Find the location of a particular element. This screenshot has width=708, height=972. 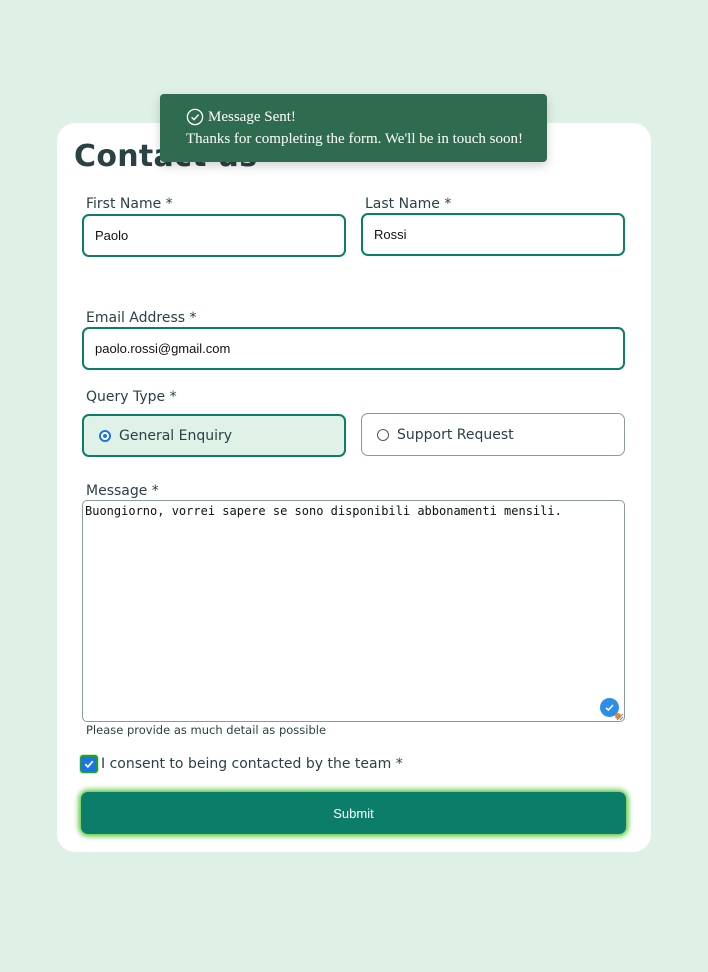

query-option-general-enquiry: General Enquiry is located at coordinates (214, 435).